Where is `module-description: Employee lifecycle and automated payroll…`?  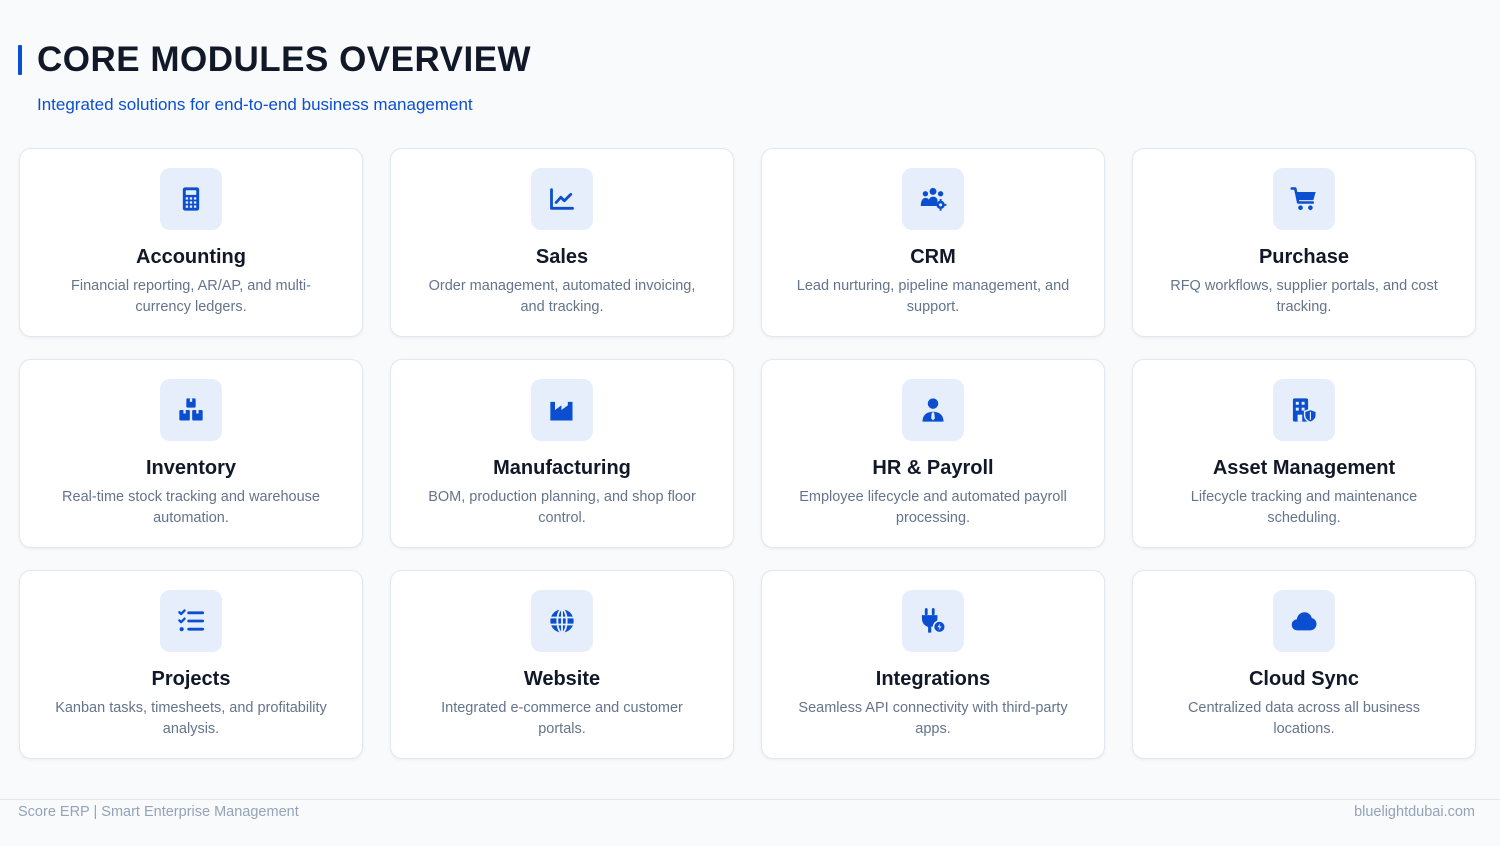
module-description: Employee lifecycle and automated payroll… is located at coordinates (933, 507).